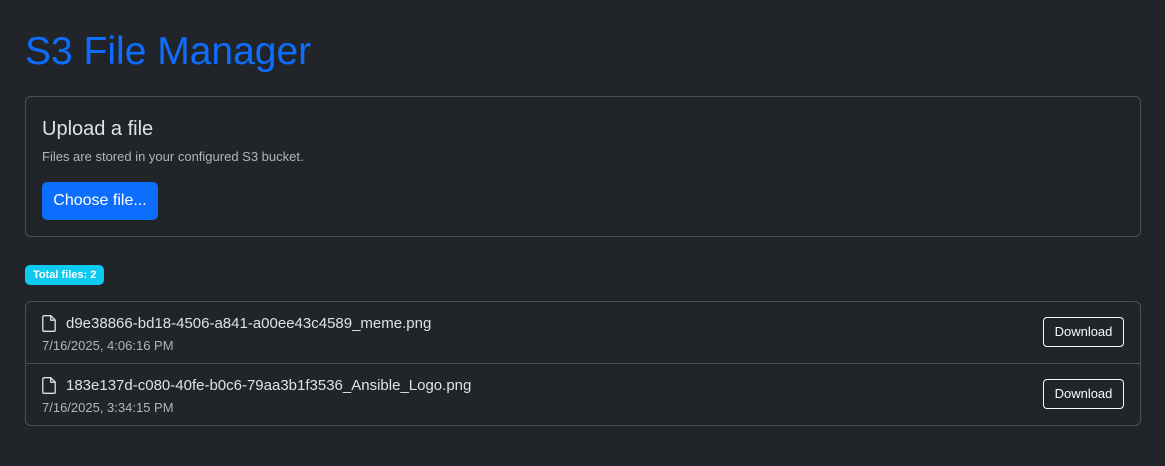  I want to click on total-files-badge: Total files: 2, so click(65, 275).